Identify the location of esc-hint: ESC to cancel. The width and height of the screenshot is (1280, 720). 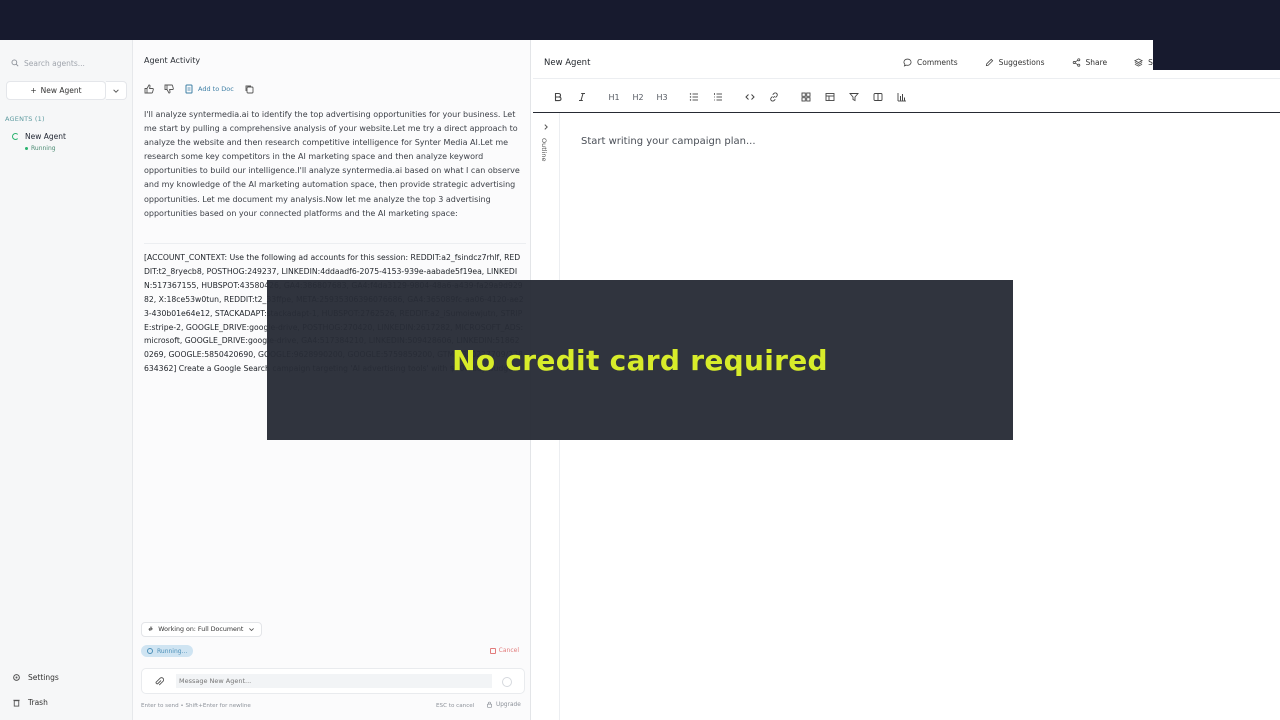
(455, 706).